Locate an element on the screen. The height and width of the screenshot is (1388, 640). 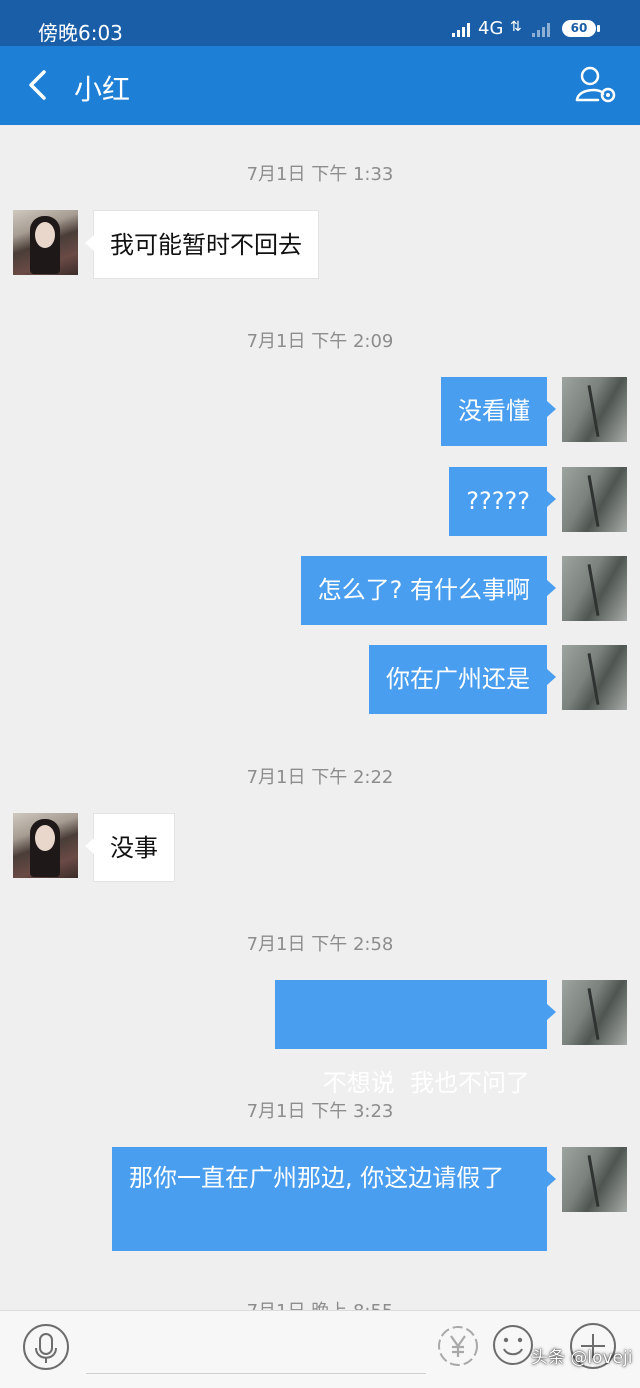
watermark: 头条 @loveji is located at coordinates (582, 1358).